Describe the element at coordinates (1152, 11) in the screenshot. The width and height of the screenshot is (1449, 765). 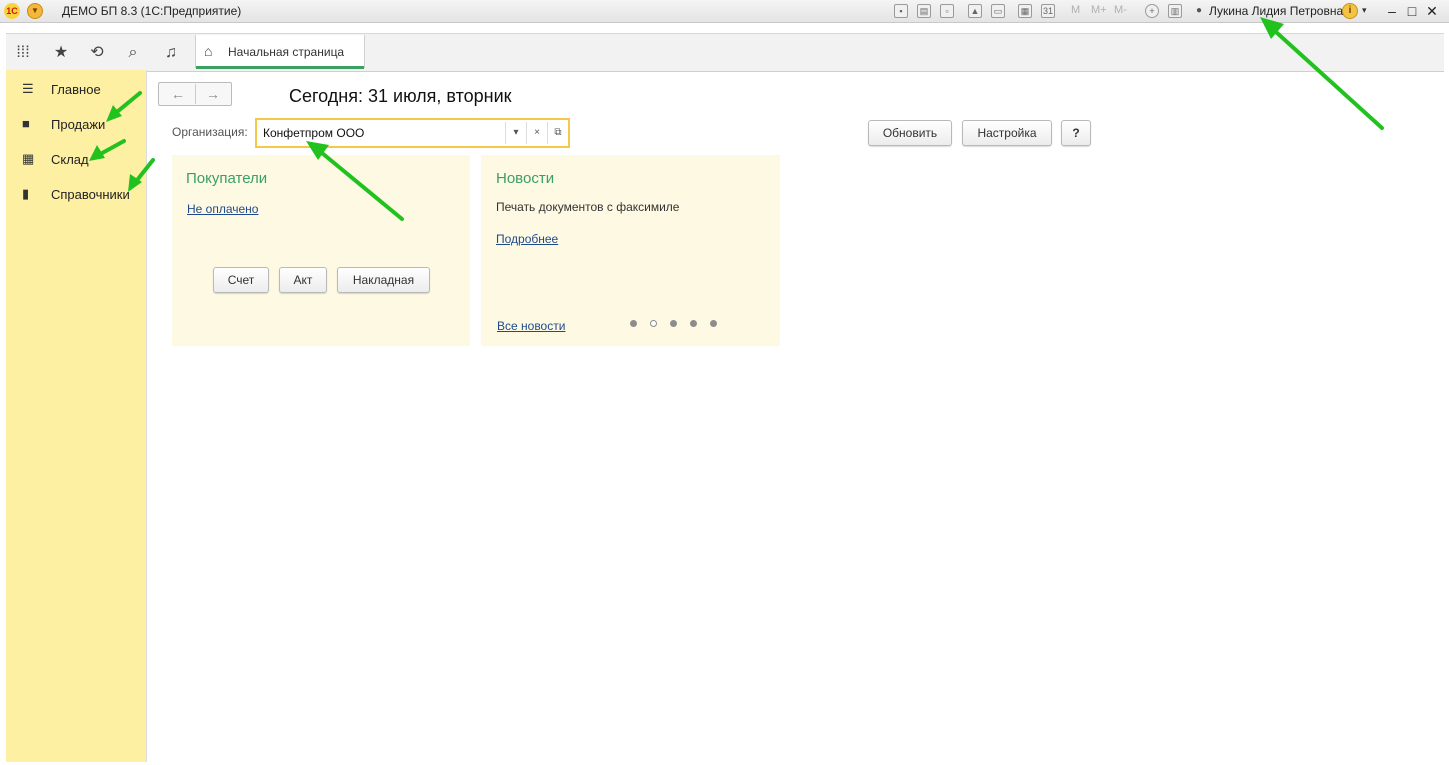
I see `zoom-icon: +` at that location.